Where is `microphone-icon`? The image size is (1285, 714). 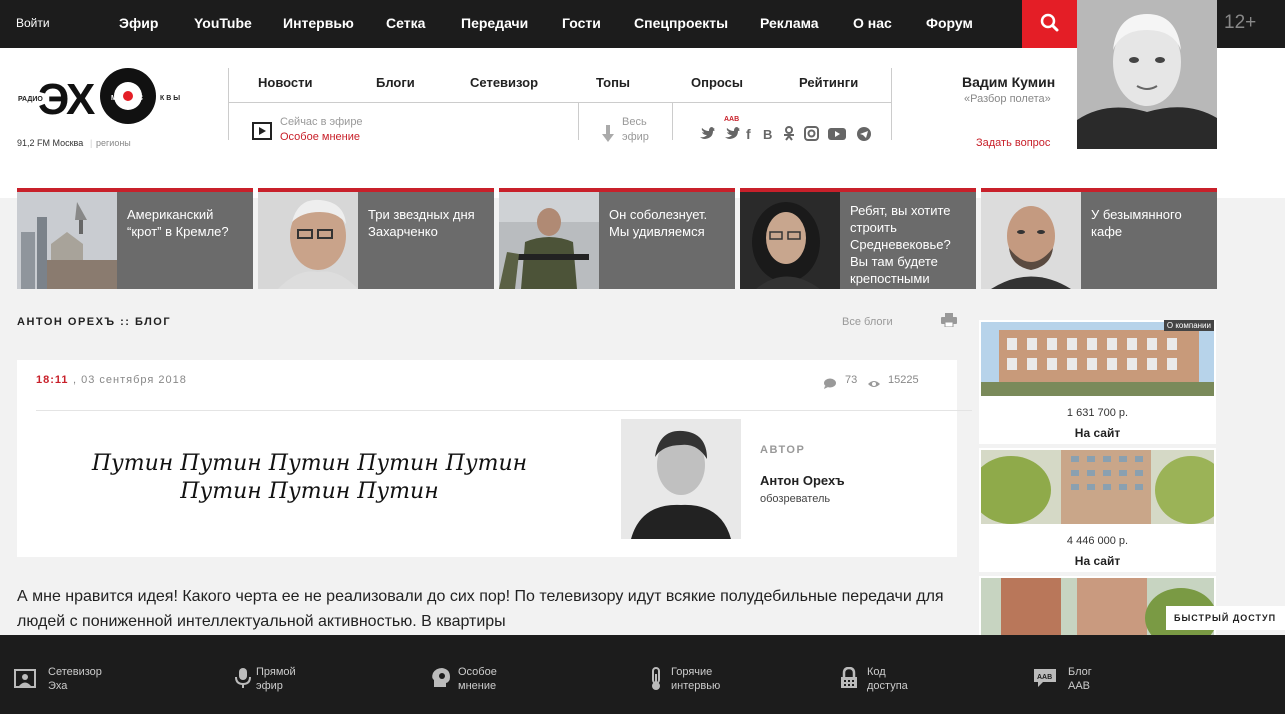 microphone-icon is located at coordinates (243, 678).